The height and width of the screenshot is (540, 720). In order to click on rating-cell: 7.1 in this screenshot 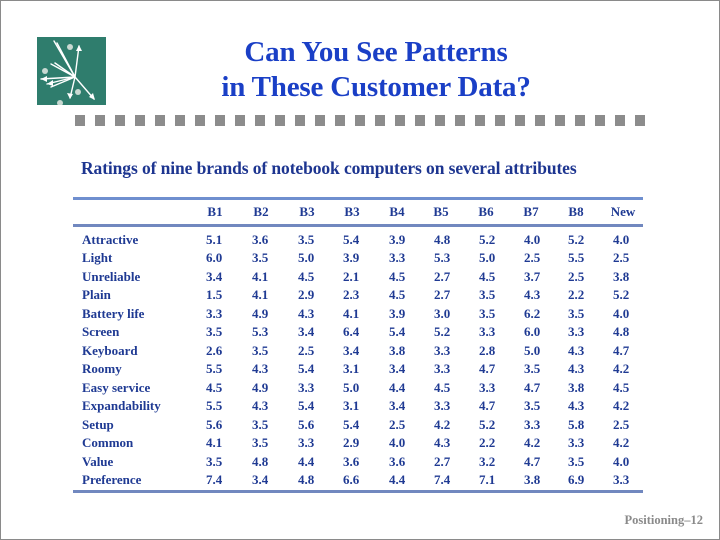, I will do `click(487, 479)`.